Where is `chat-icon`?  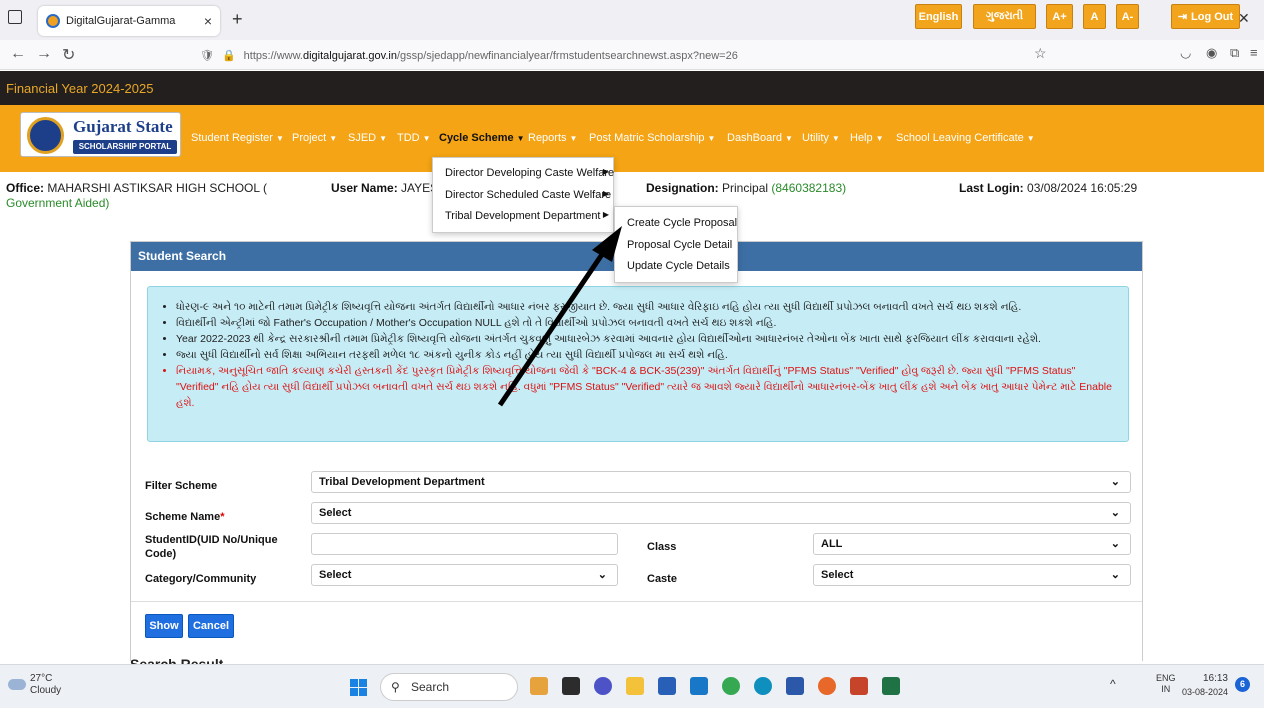
chat-icon is located at coordinates (603, 686).